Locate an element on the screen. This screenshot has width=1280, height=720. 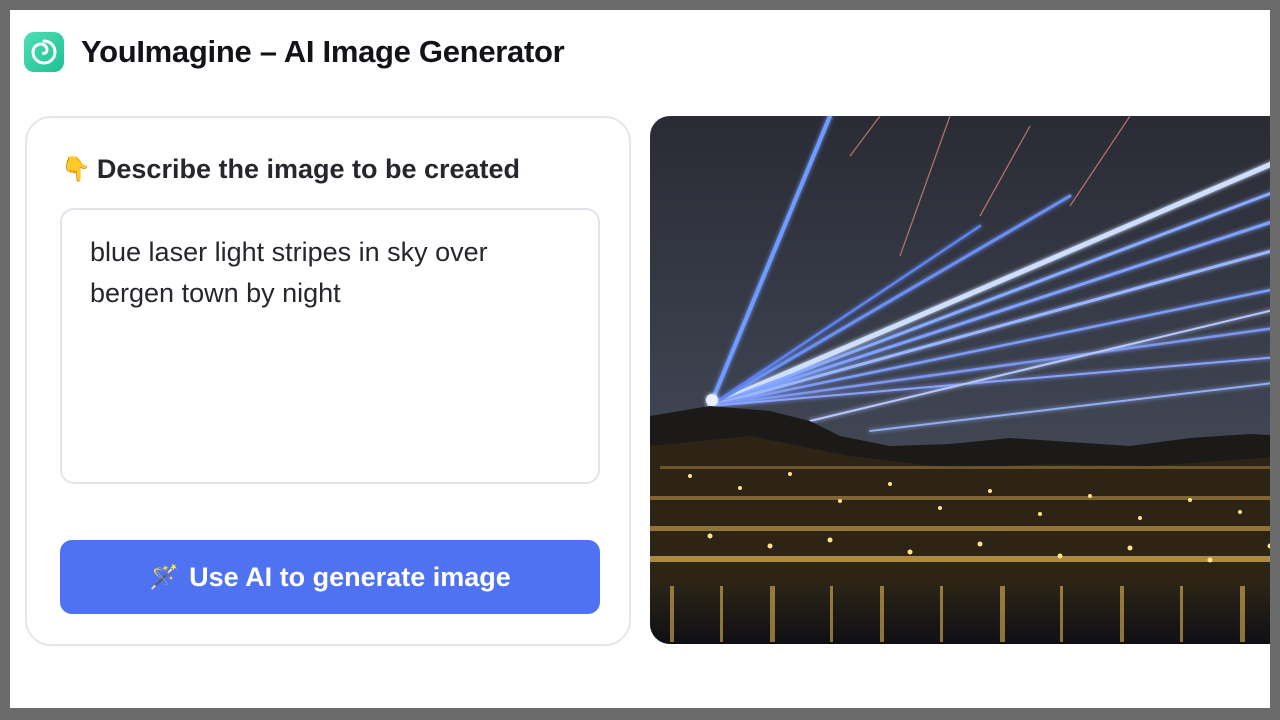
header: YouImagine – AI Image Generator is located at coordinates (294, 52).